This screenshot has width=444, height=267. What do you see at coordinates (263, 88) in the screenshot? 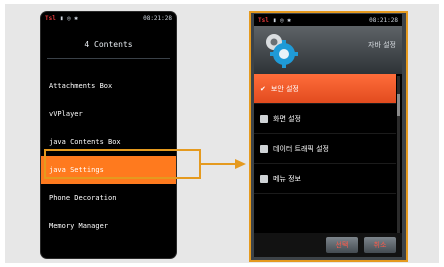
I see `check-icon: ✔` at bounding box center [263, 88].